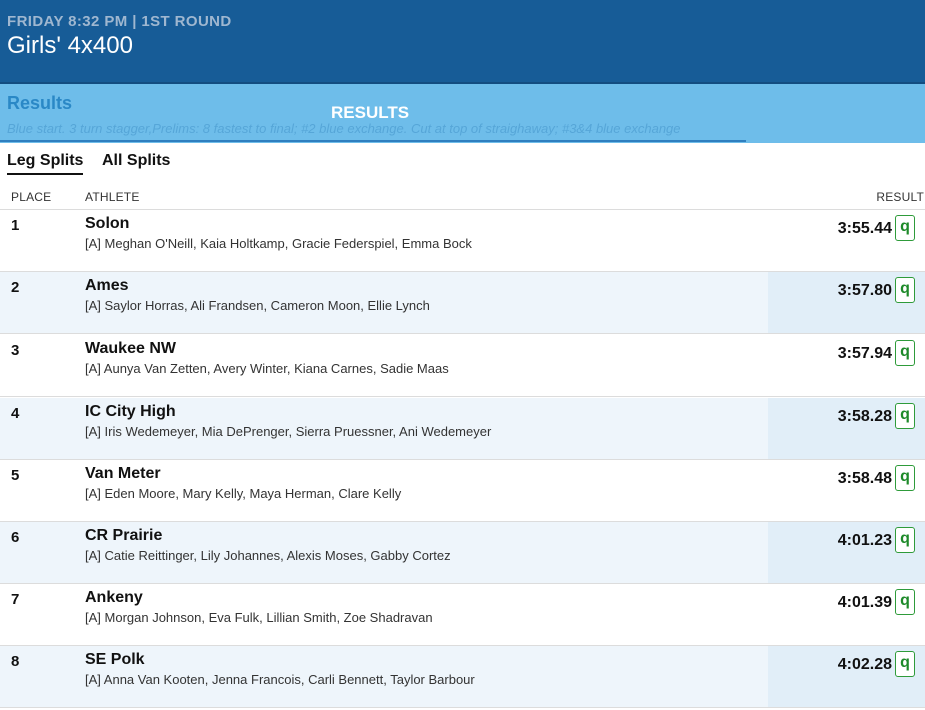  Describe the element at coordinates (370, 112) in the screenshot. I see `results-center-label: RESULTS` at that location.